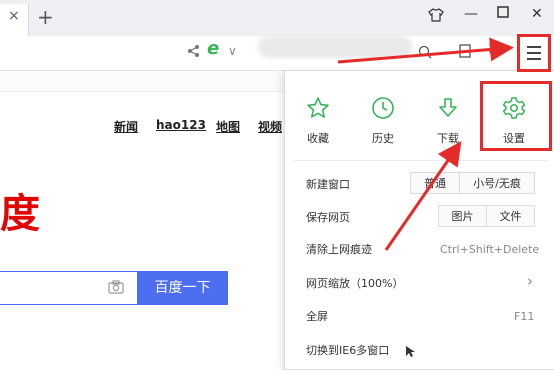  What do you see at coordinates (423, 196) in the screenshot?
I see `annotation-arrow-settings` at bounding box center [423, 196].